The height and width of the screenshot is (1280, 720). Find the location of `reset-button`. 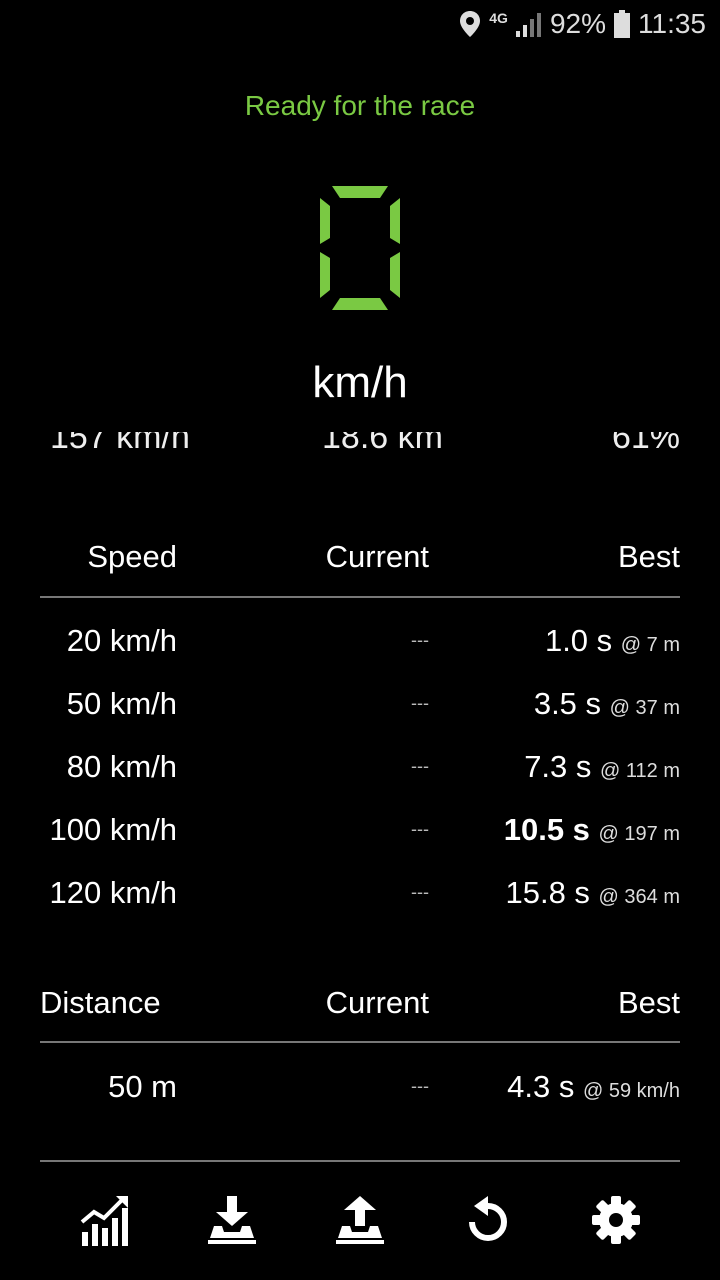

reset-button is located at coordinates (488, 1220).